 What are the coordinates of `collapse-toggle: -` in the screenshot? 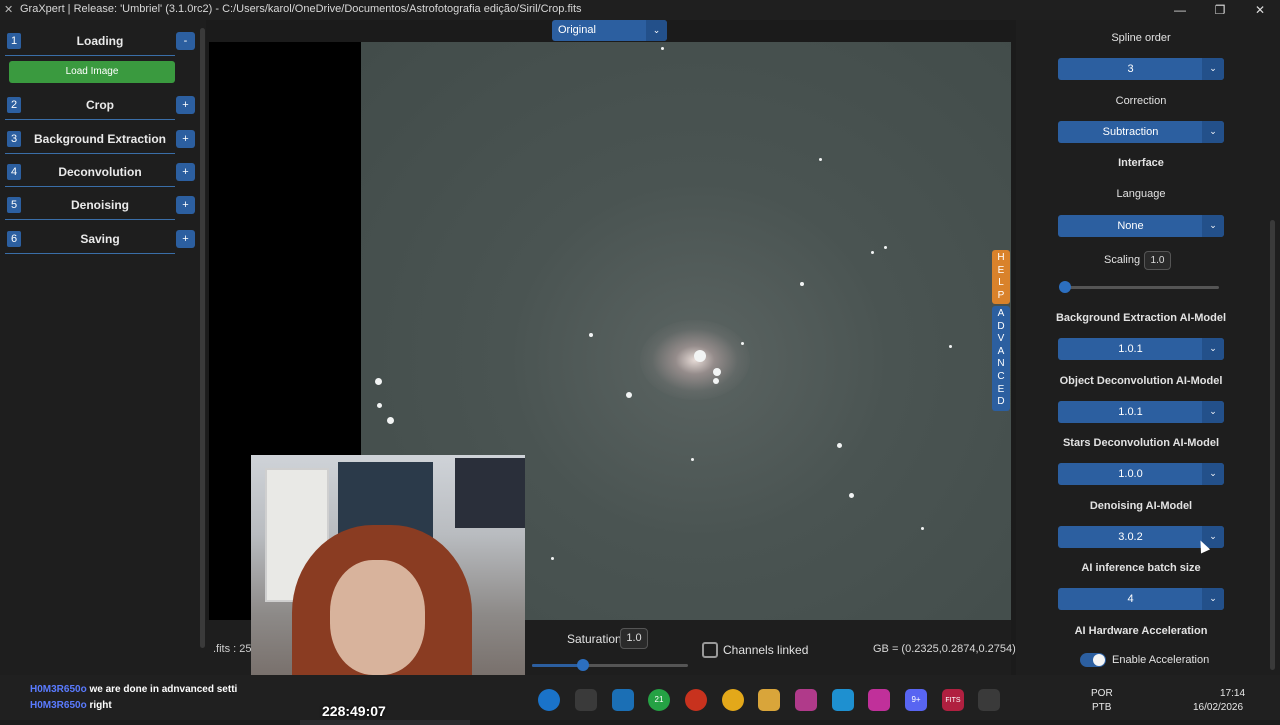 It's located at (185, 41).